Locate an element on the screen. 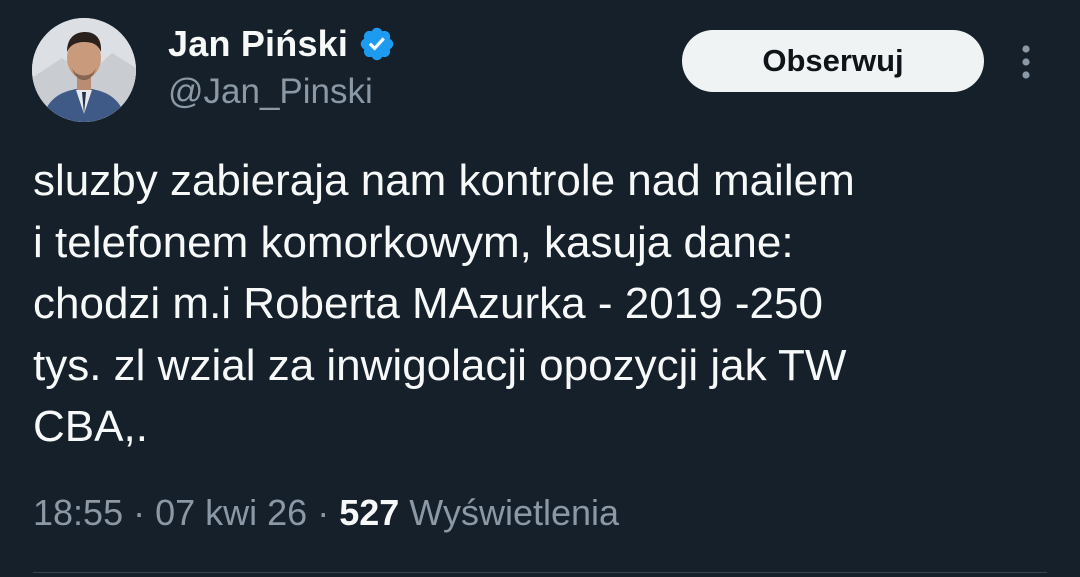  follow-button: Obserwuj is located at coordinates (833, 61).